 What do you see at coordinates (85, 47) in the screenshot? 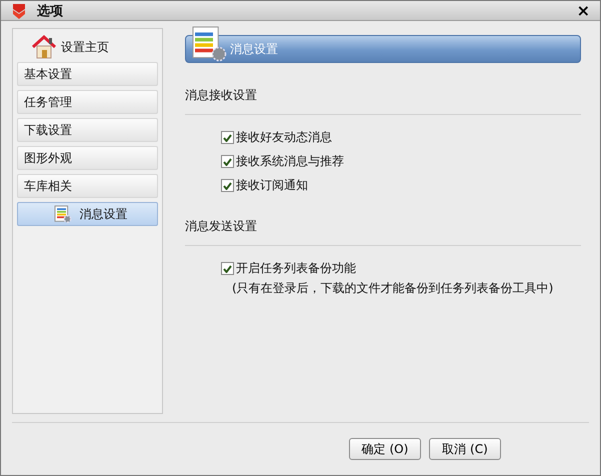
I see `nav-label: 设置主页` at bounding box center [85, 47].